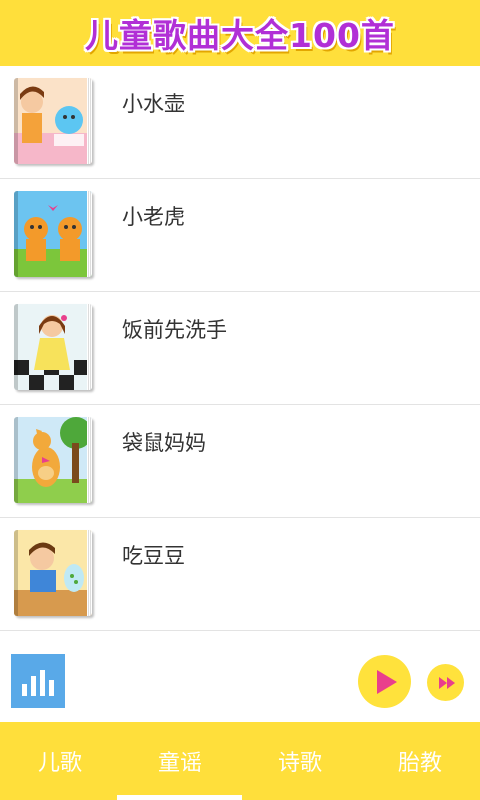  What do you see at coordinates (59, 763) in the screenshot?
I see `tab-label: 儿歌` at bounding box center [59, 763].